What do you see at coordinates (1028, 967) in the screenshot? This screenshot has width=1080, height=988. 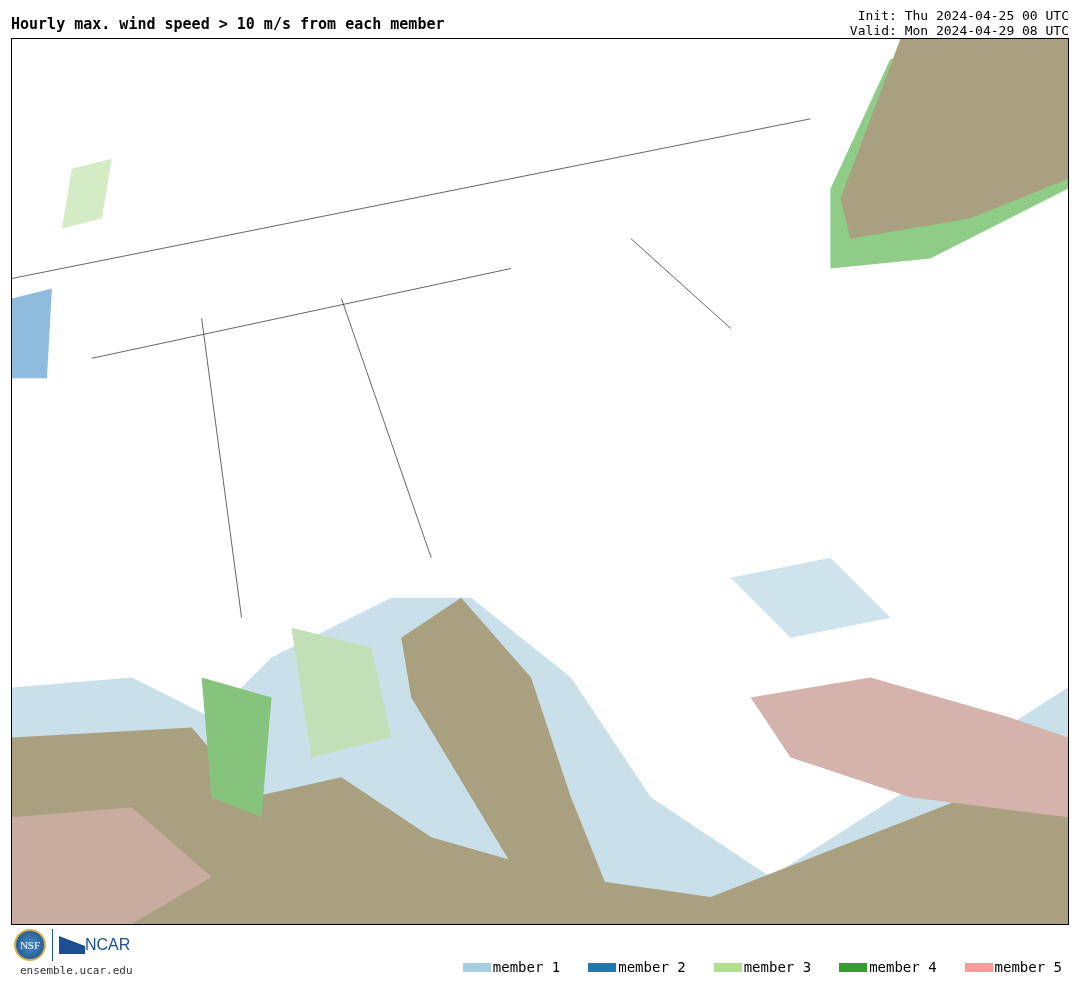 I see `legend-label: member 5` at bounding box center [1028, 967].